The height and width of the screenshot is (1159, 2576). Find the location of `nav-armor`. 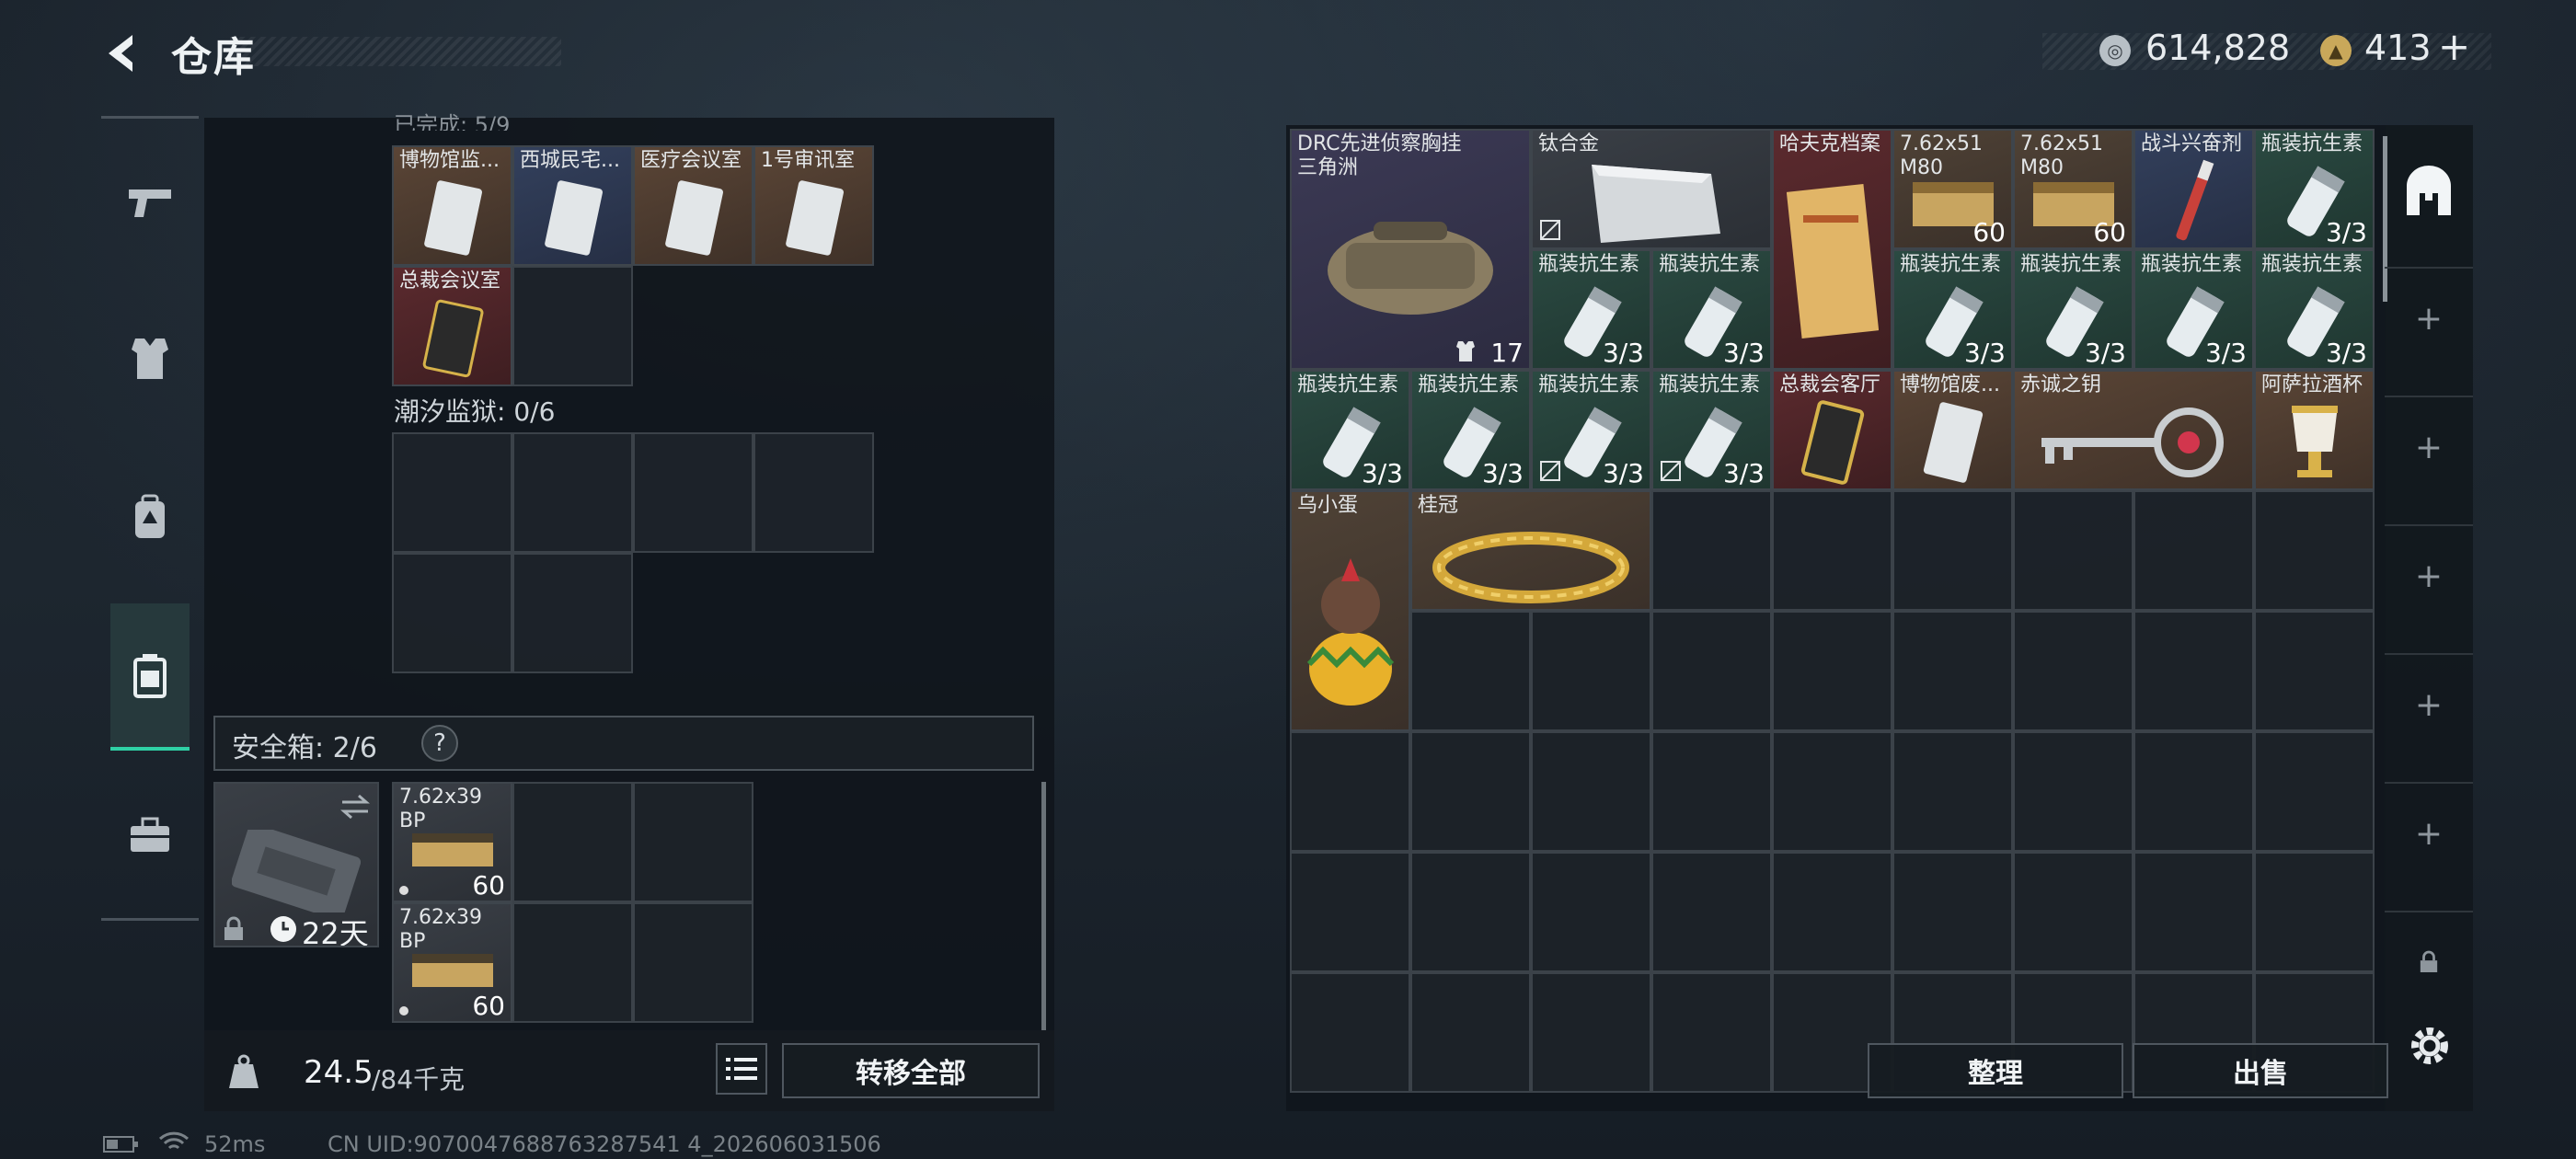

nav-armor is located at coordinates (150, 359).